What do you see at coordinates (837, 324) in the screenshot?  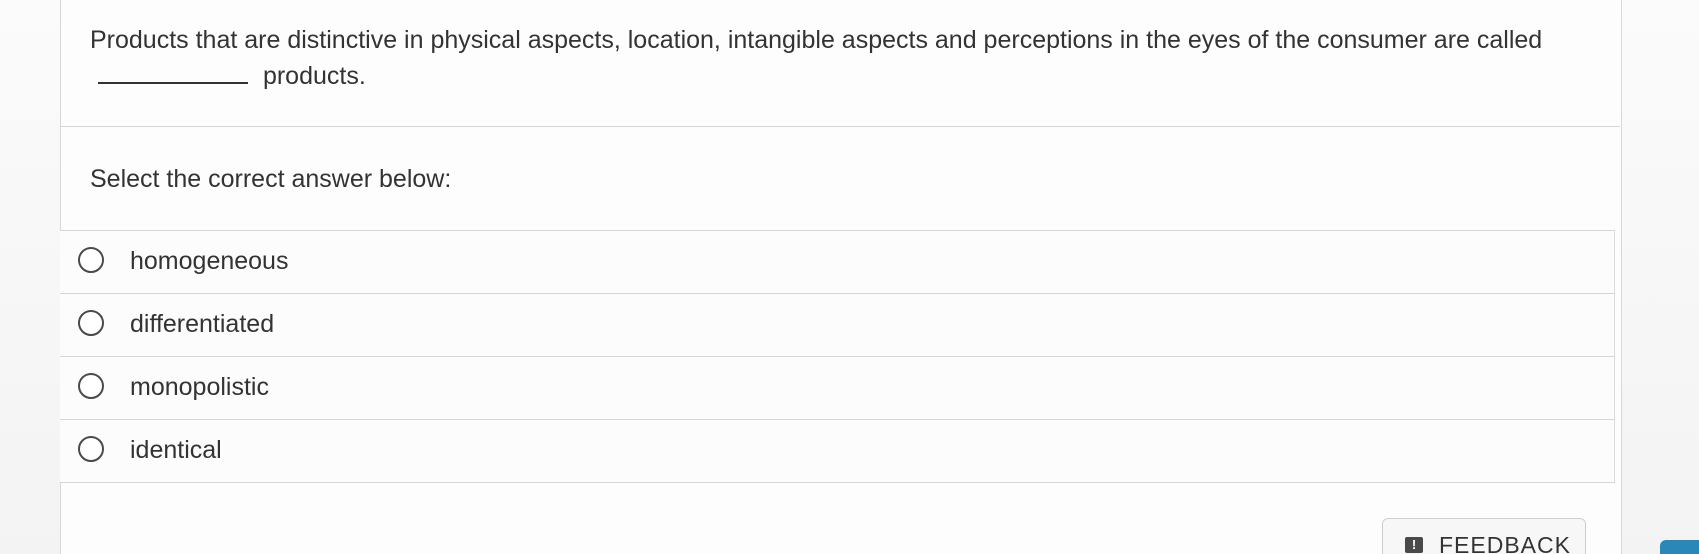 I see `option-differentiated: differentiated` at bounding box center [837, 324].